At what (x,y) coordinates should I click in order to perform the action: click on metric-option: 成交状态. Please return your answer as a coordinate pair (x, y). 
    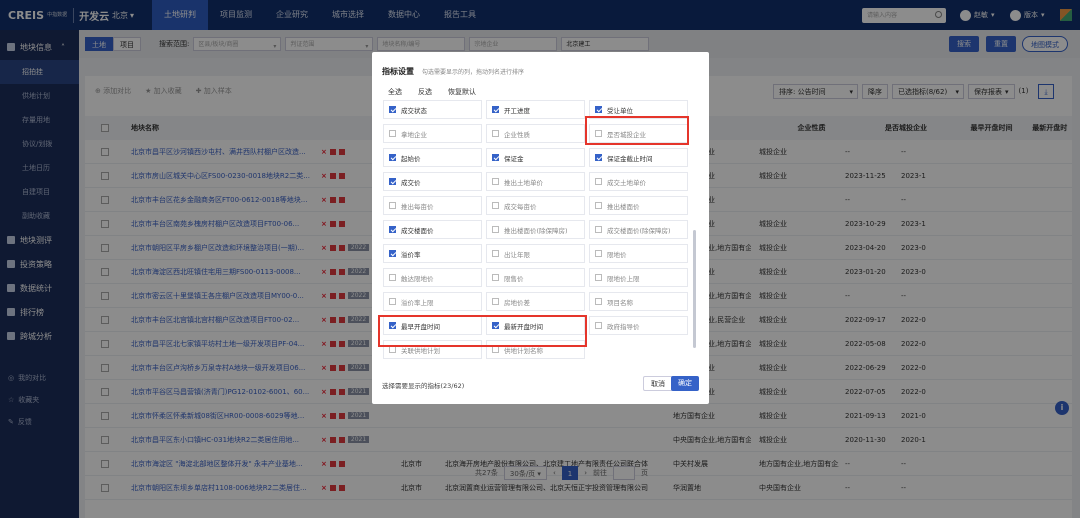
    Looking at the image, I should click on (432, 109).